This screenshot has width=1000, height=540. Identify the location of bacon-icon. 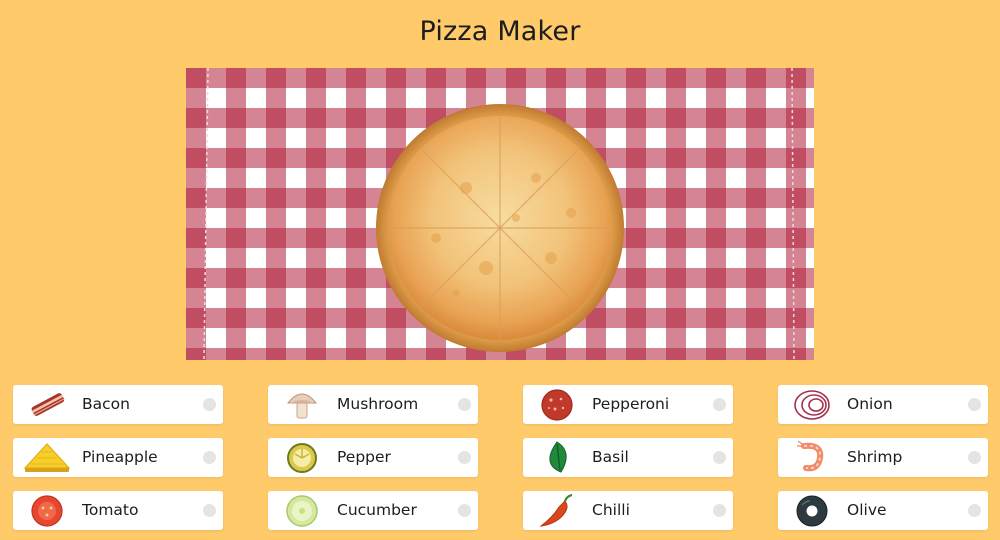
(47, 404).